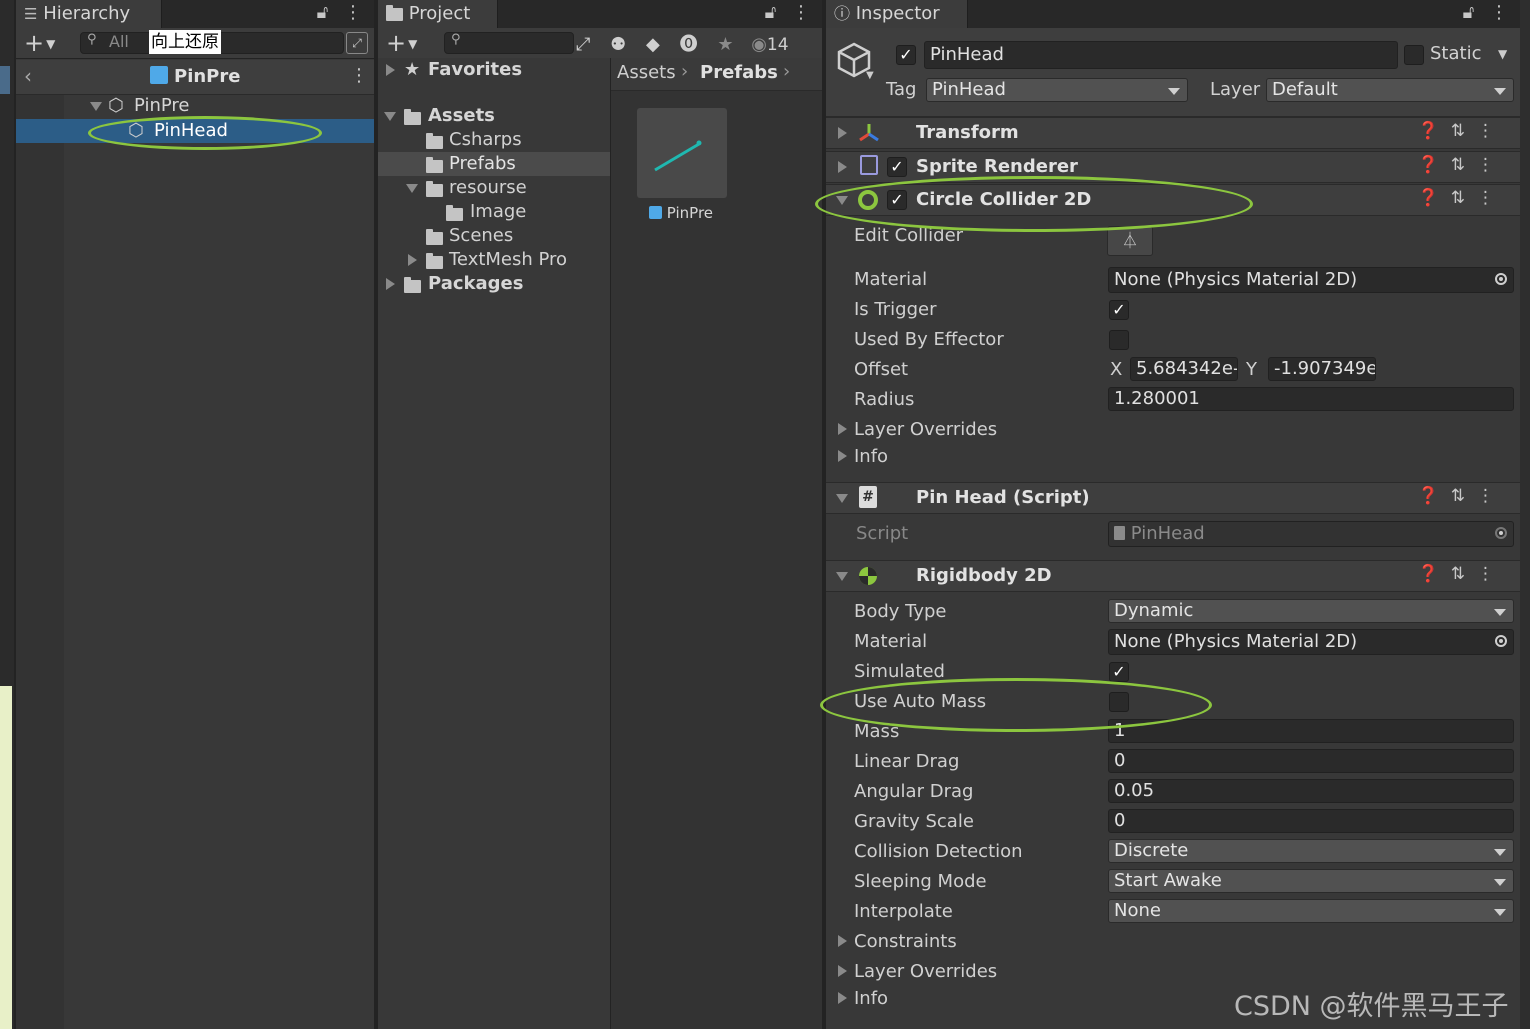 This screenshot has height=1029, width=1530. Describe the element at coordinates (1414, 55) in the screenshot. I see `static-checkbox` at that location.